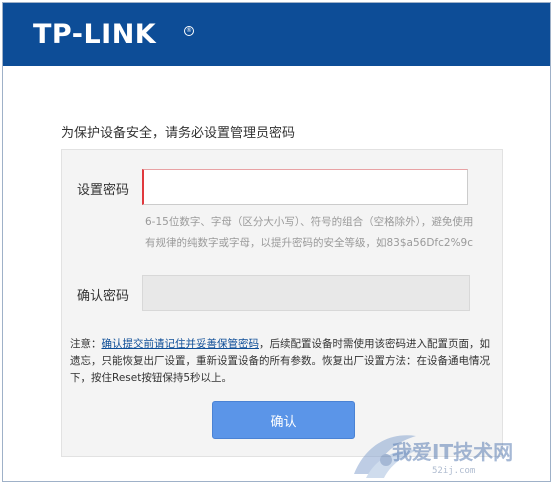  What do you see at coordinates (86, 344) in the screenshot?
I see `notice-prefix: 注意：` at bounding box center [86, 344].